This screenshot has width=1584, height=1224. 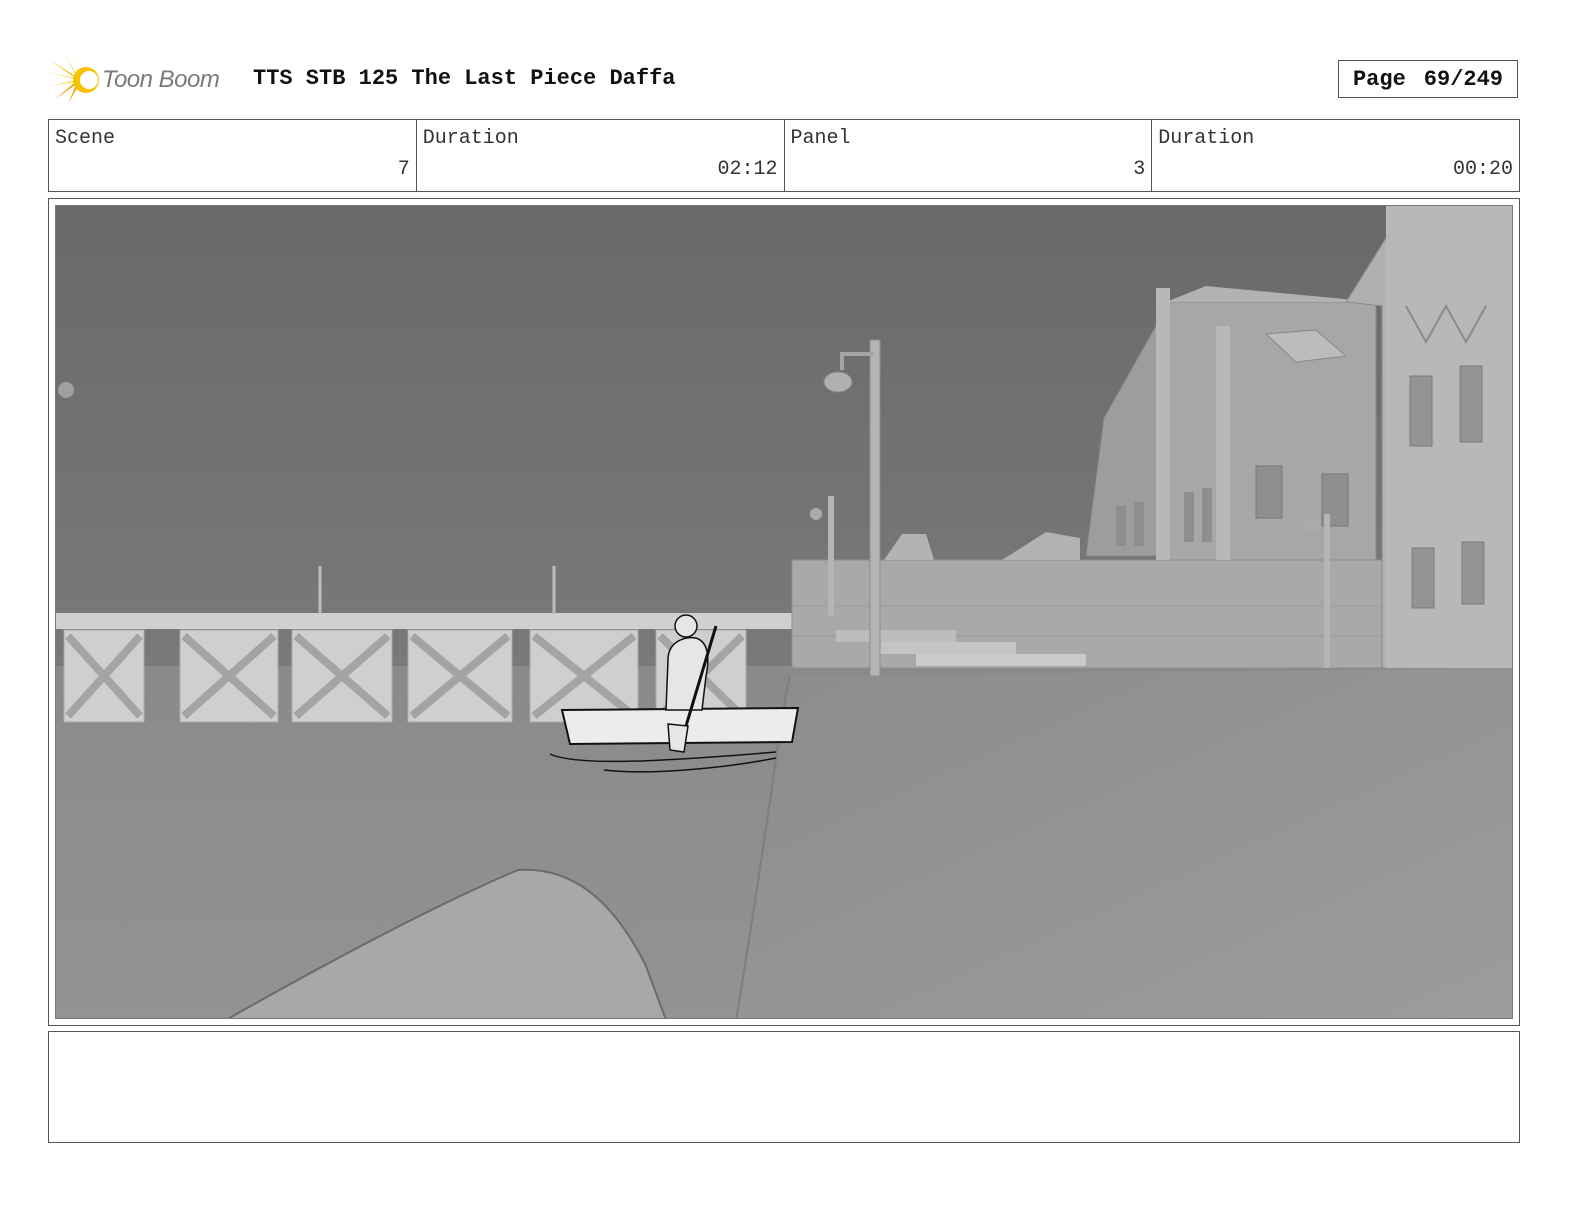 I want to click on brand-name: Toon Boom, so click(x=161, y=79).